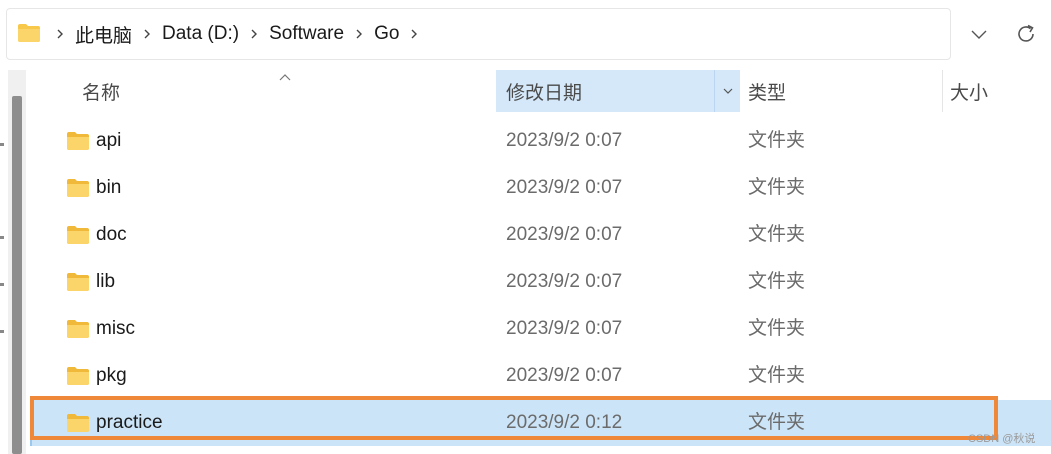 The height and width of the screenshot is (454, 1051). What do you see at coordinates (111, 234) in the screenshot?
I see `file-name: doc` at bounding box center [111, 234].